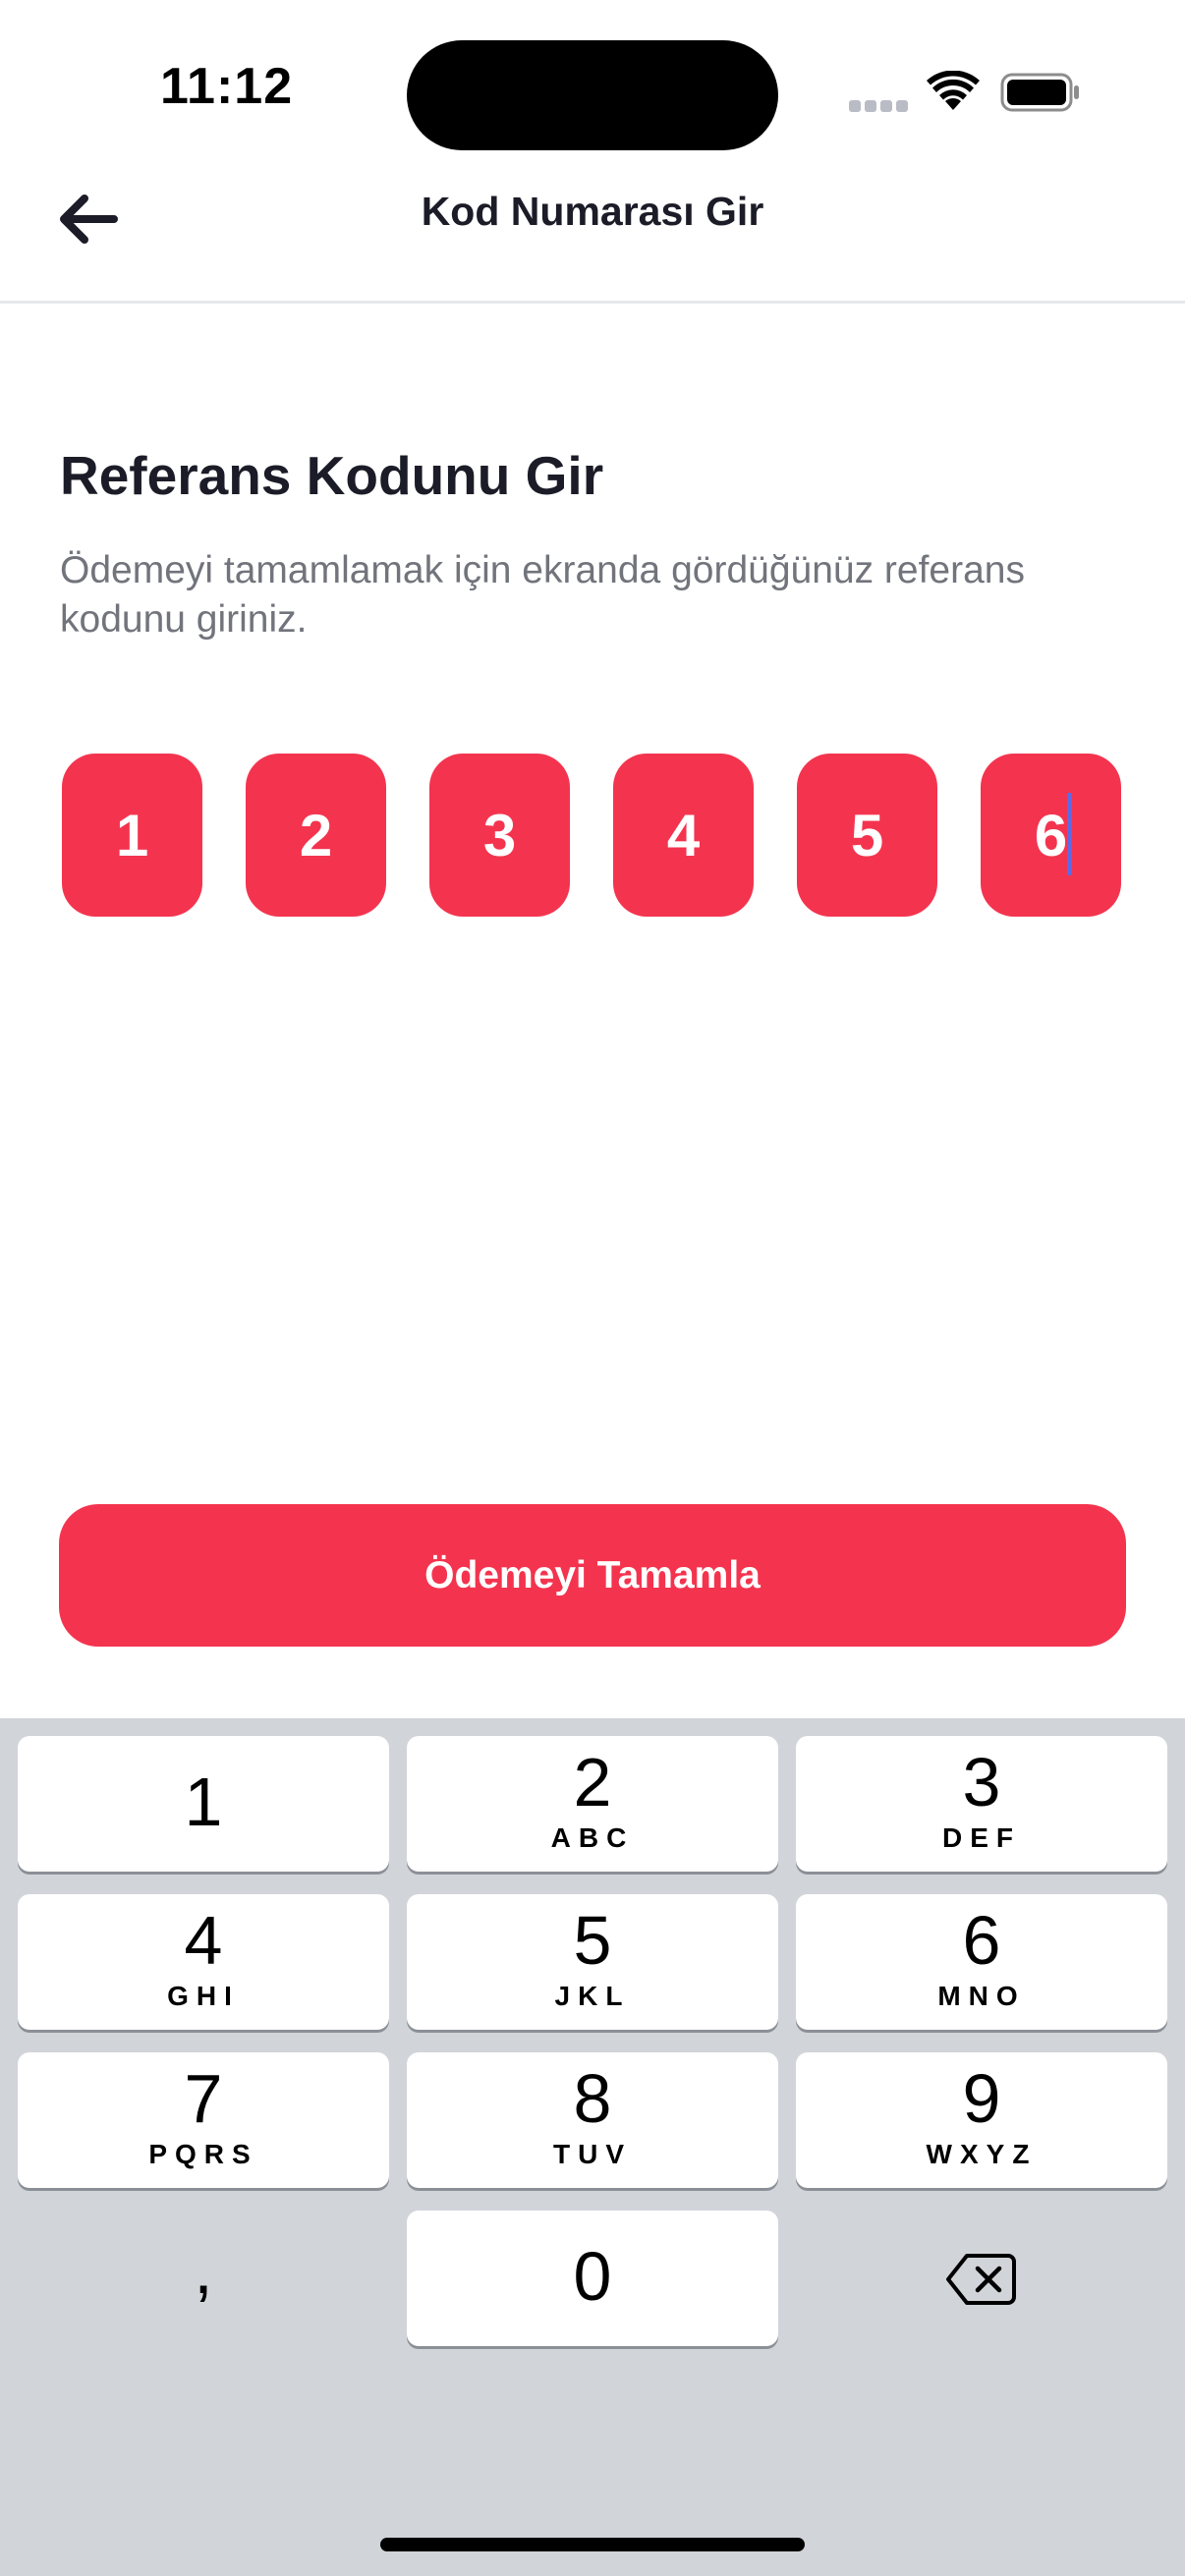 The height and width of the screenshot is (2576, 1185). What do you see at coordinates (592, 1782) in the screenshot?
I see `key-digit: 2` at bounding box center [592, 1782].